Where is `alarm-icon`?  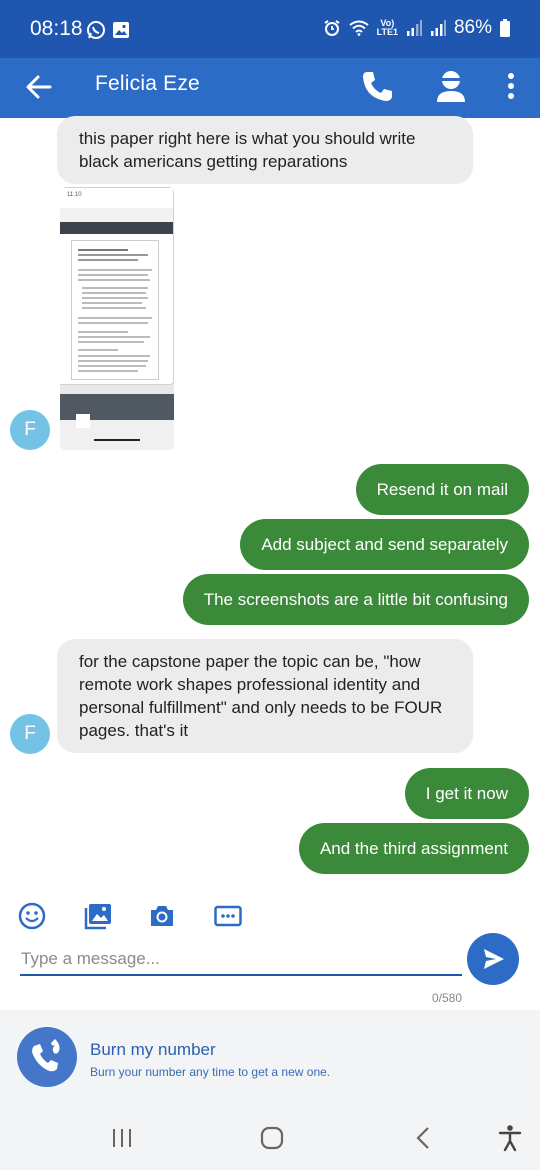
alarm-icon is located at coordinates (332, 28).